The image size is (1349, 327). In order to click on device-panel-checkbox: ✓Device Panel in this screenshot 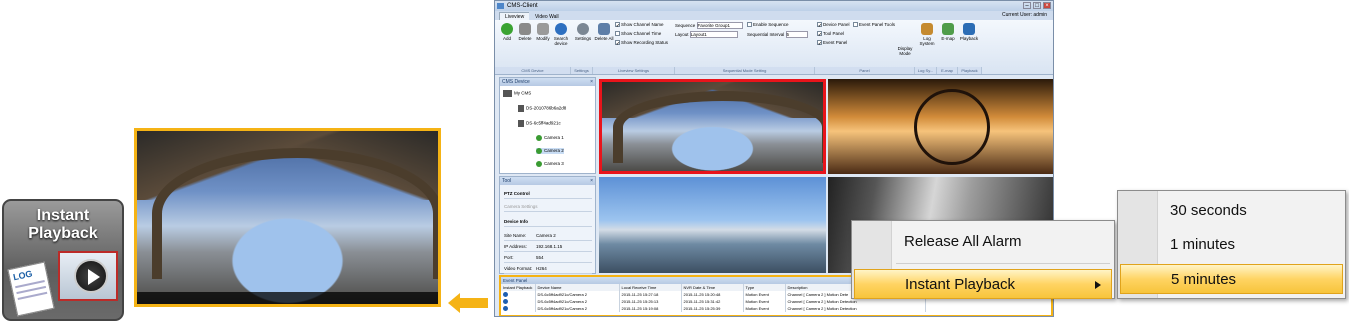, I will do `click(833, 25)`.